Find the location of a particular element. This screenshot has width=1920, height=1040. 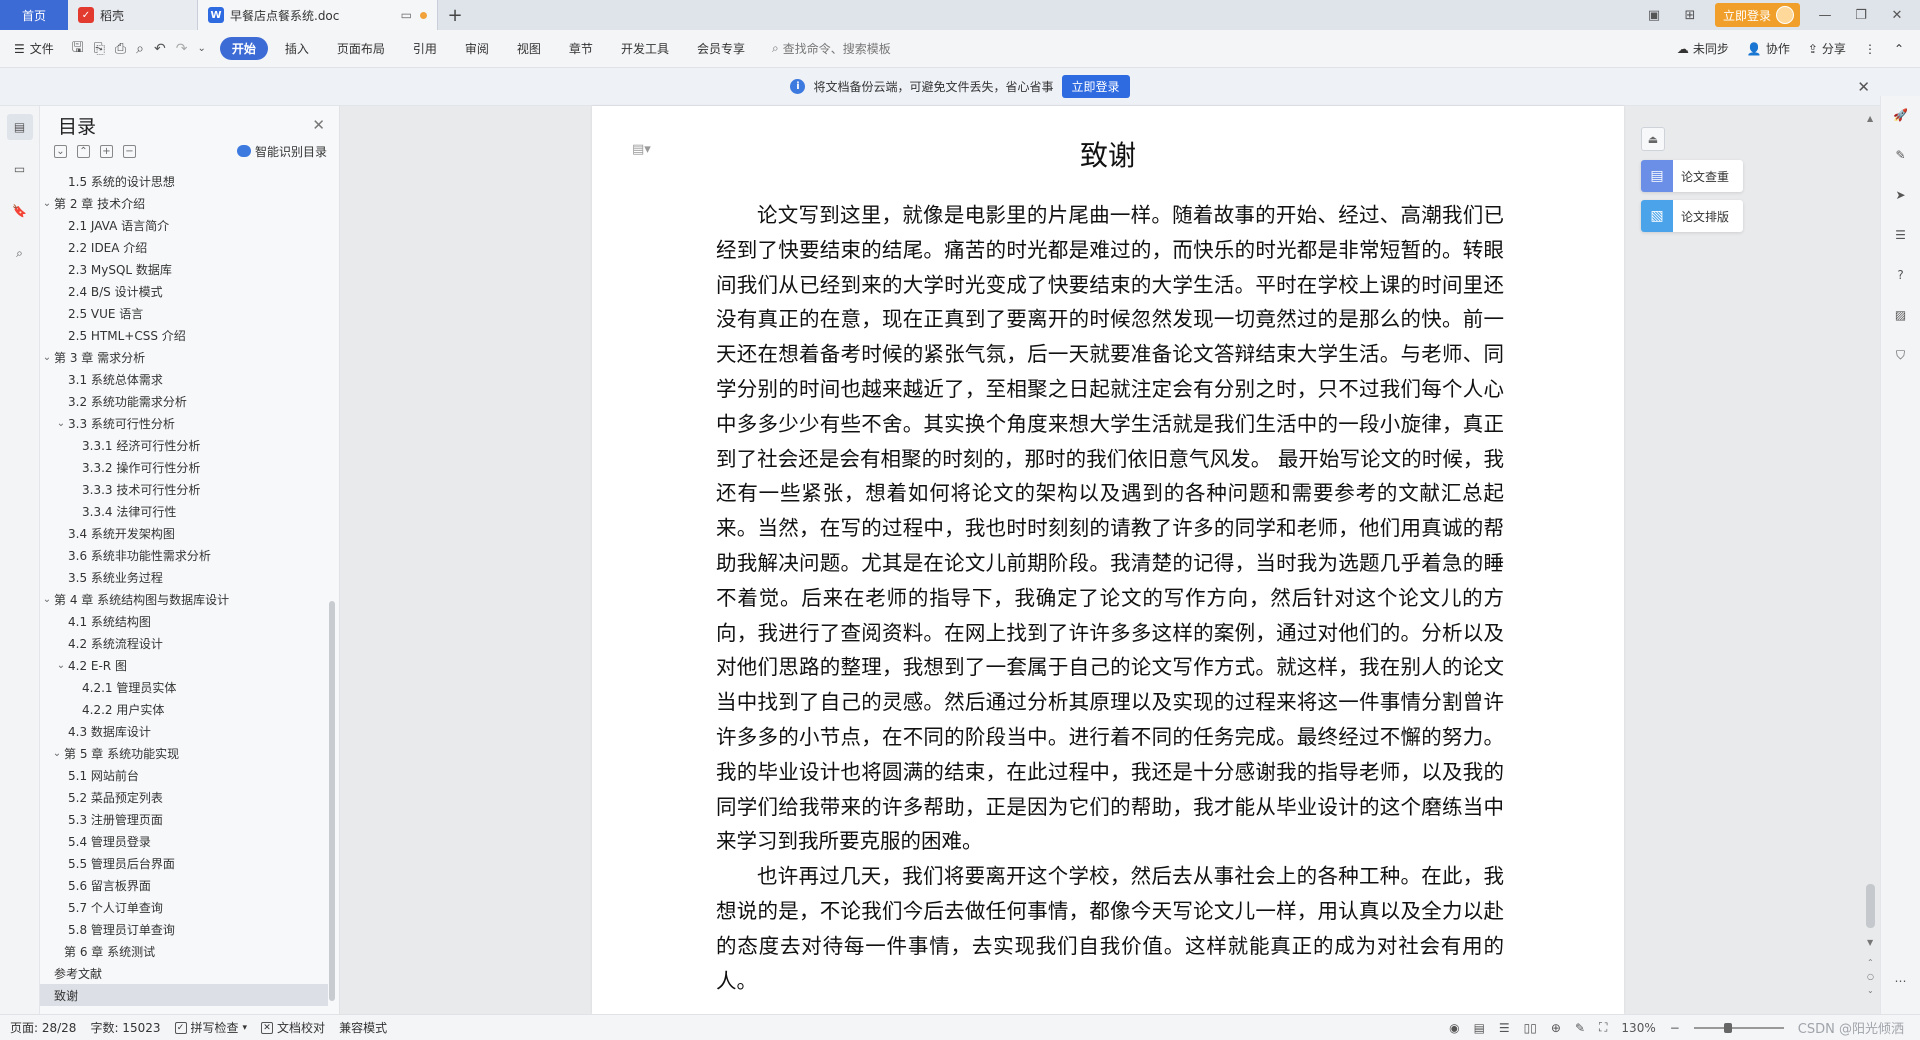

toc-item: 5.7 个人订单查询 is located at coordinates (184, 907).